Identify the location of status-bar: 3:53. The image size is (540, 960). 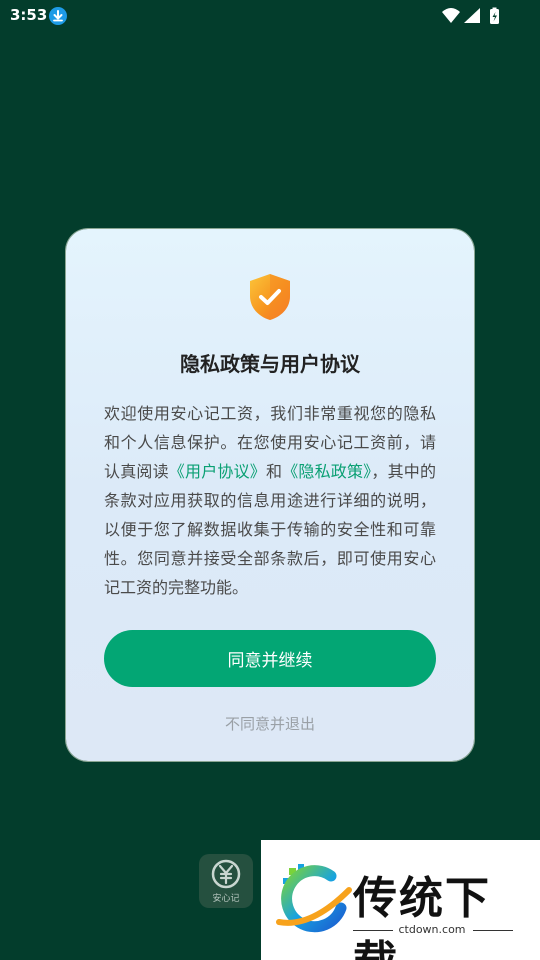
(270, 16).